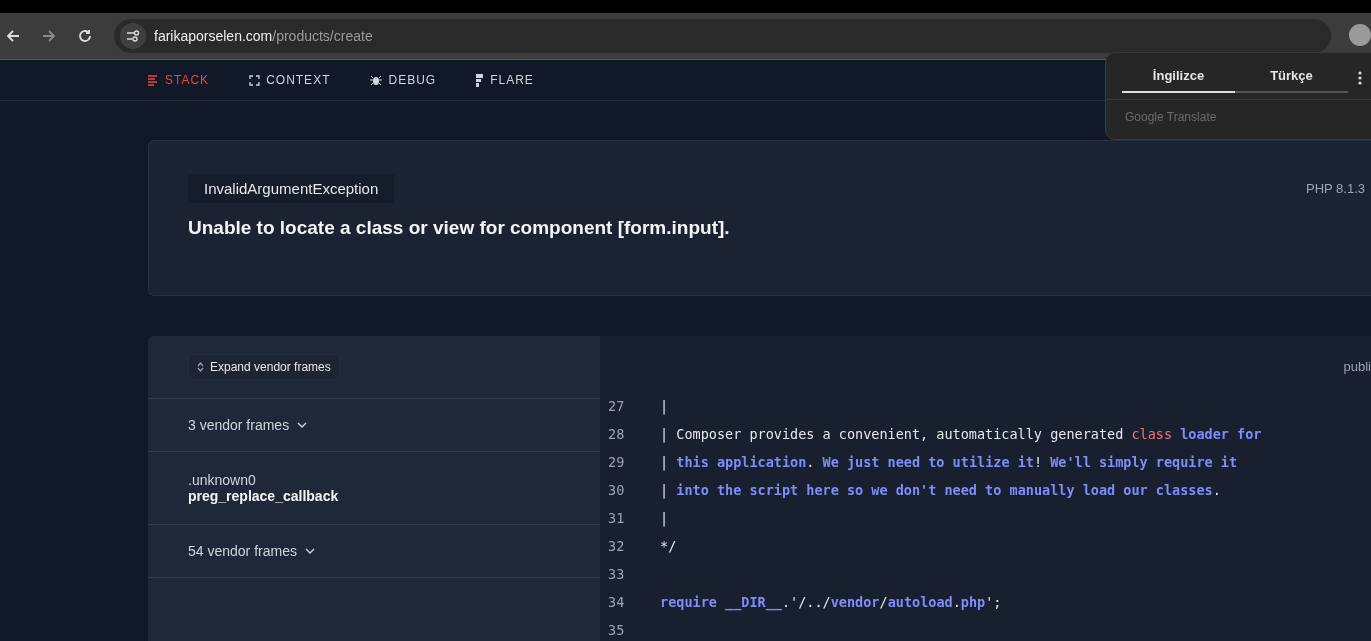 Image resolution: width=1371 pixels, height=641 pixels. I want to click on google-translate-label: Google Translate, so click(1171, 116).